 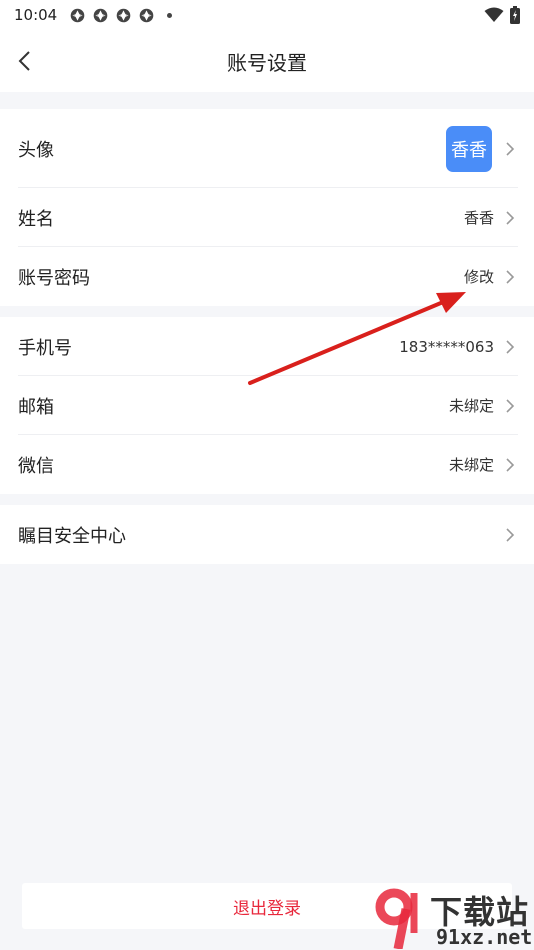 What do you see at coordinates (72, 536) in the screenshot?
I see `row-security-center-label: 瞩目安全中心` at bounding box center [72, 536].